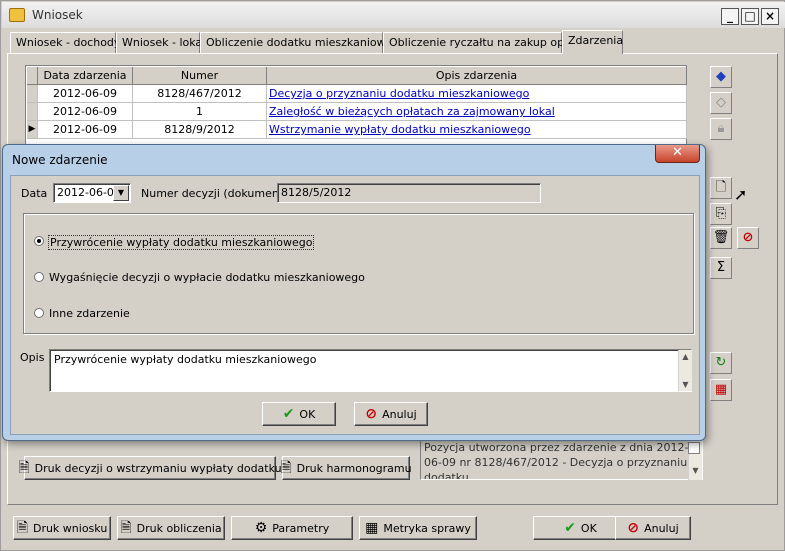  What do you see at coordinates (299, 414) in the screenshot?
I see `dialog-ok-button: ✔ OK` at bounding box center [299, 414].